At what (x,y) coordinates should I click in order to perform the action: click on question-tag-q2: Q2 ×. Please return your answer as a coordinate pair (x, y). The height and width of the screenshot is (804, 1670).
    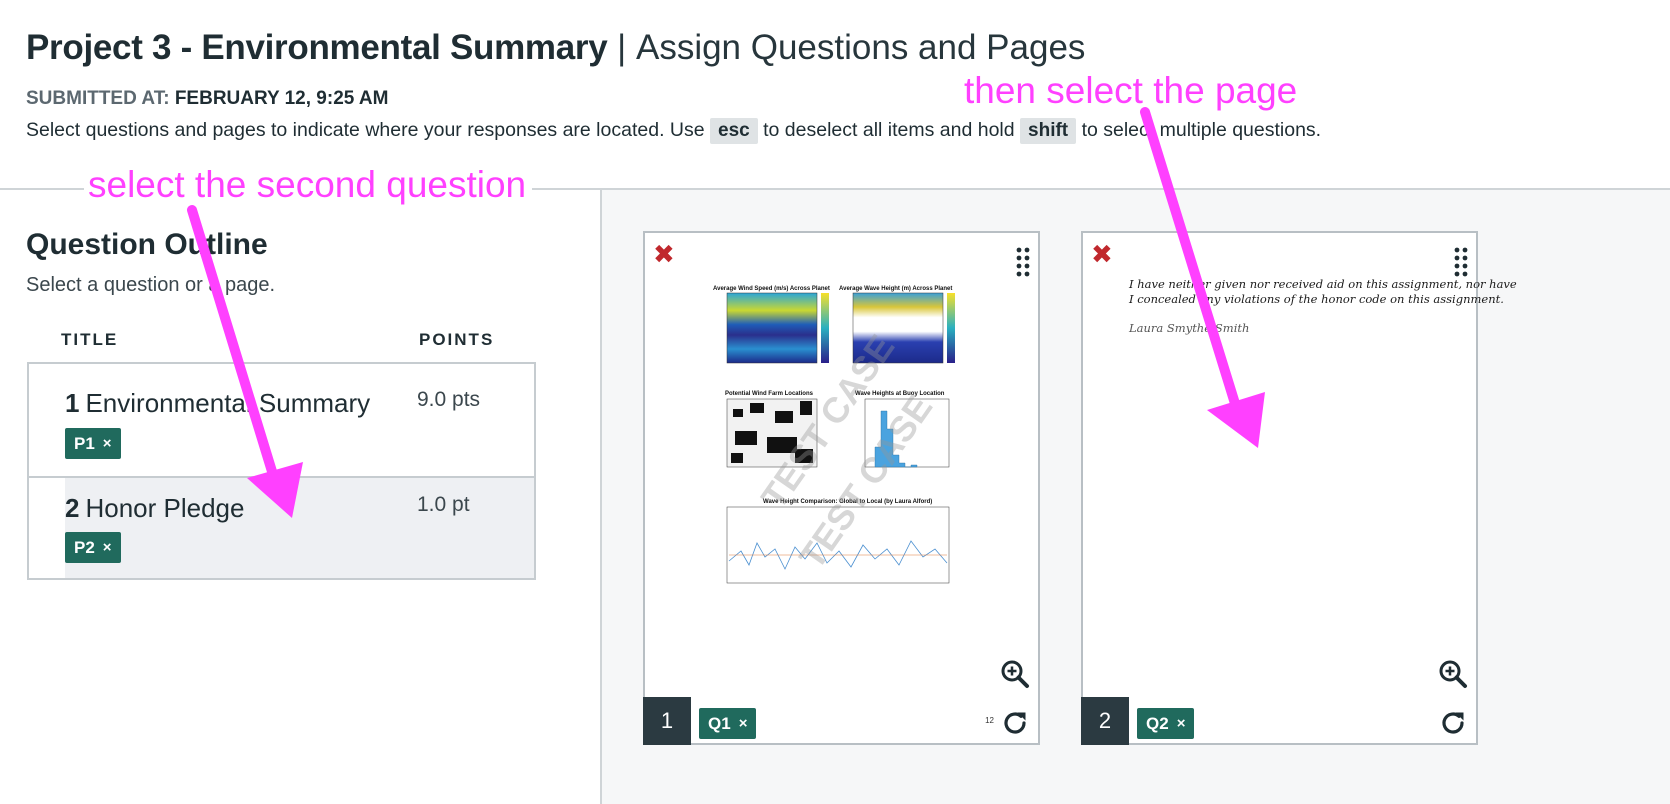
    Looking at the image, I should click on (1166, 723).